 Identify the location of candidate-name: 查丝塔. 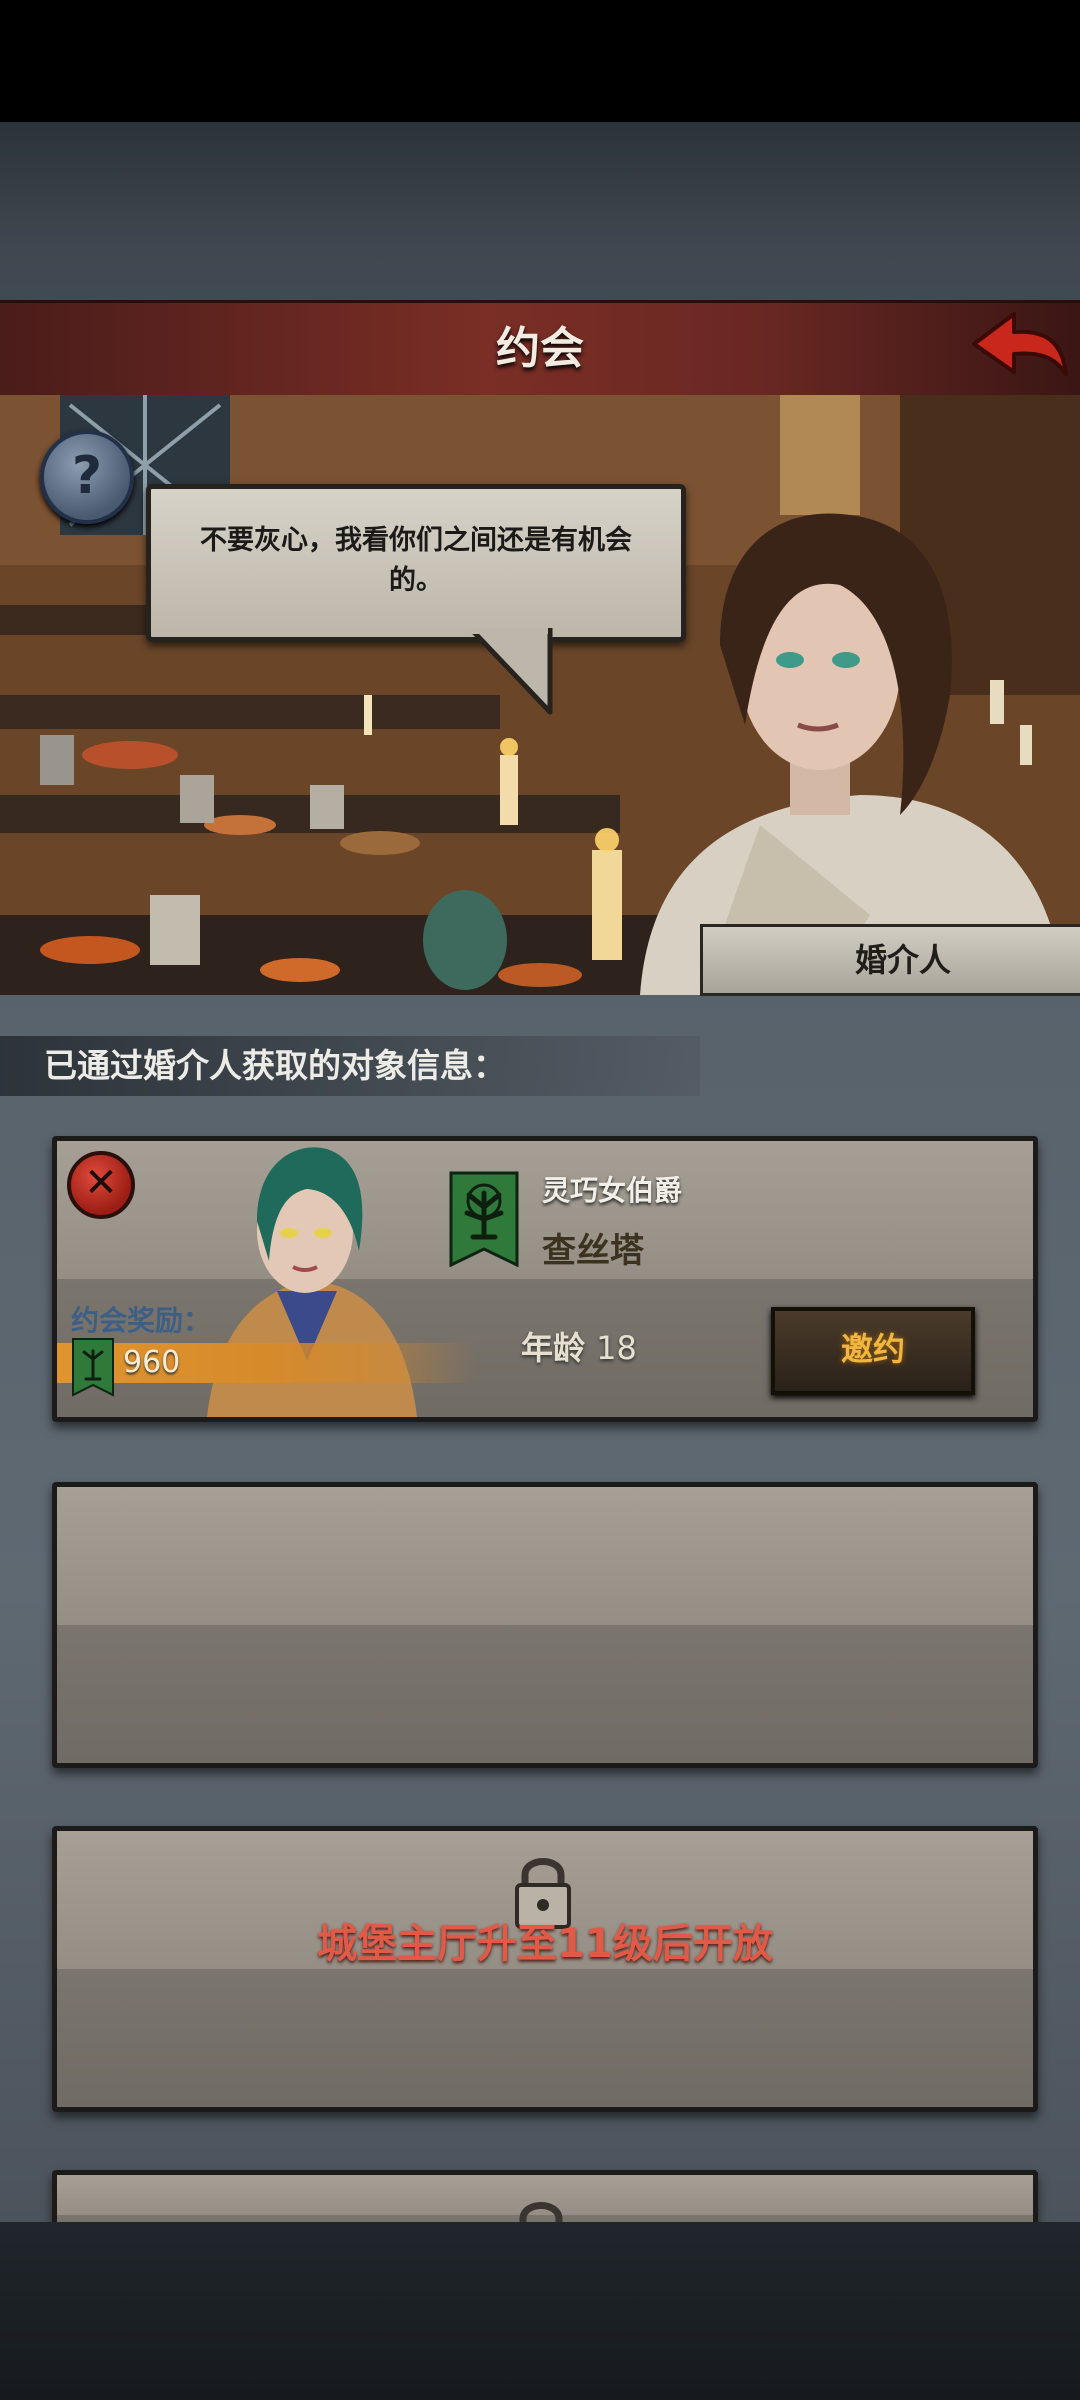
(593, 1251).